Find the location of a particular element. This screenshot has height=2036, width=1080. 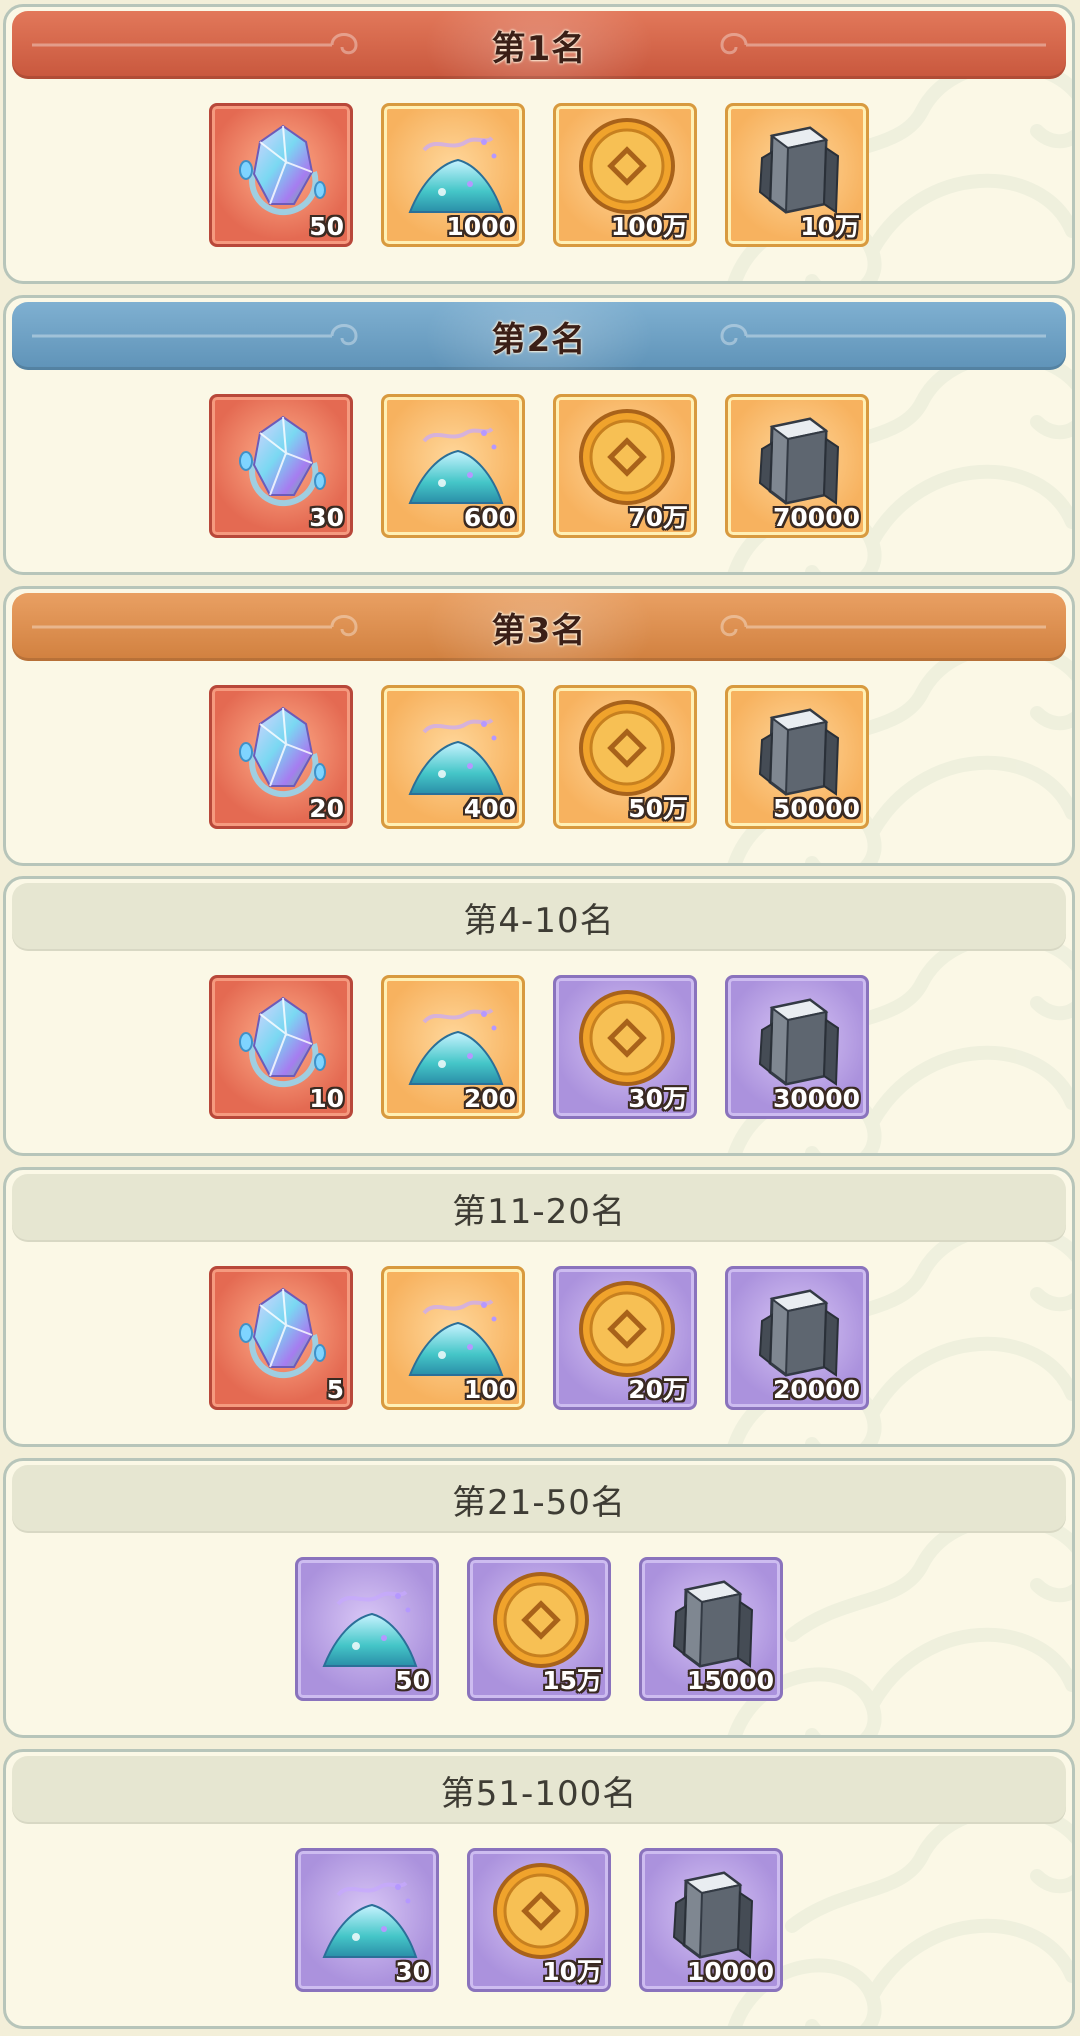

reward-item-iron-ore: 15000 is located at coordinates (711, 1629).